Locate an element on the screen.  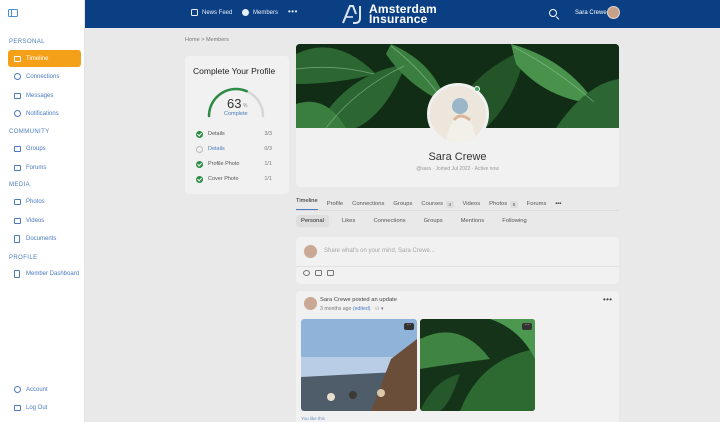
section-community: COMMUNITY is located at coordinates (29, 132).